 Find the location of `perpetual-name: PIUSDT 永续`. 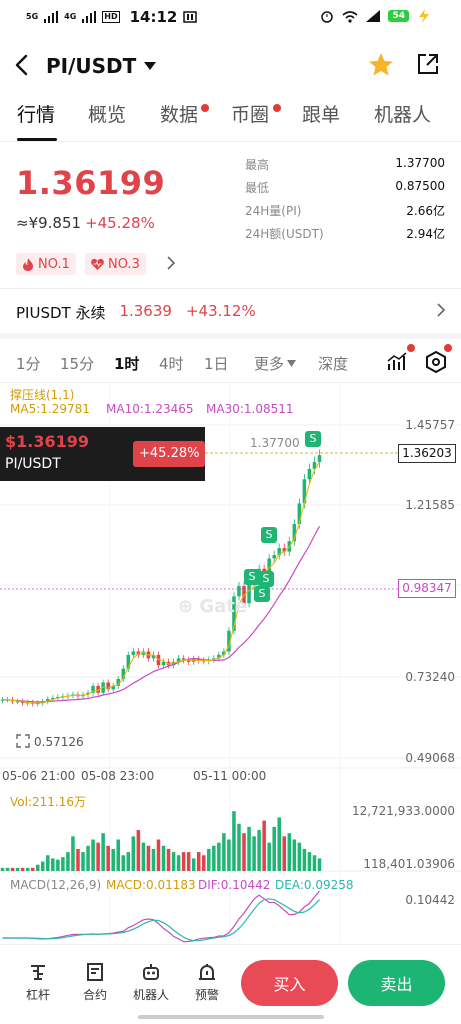

perpetual-name: PIUSDT 永续 is located at coordinates (61, 313).